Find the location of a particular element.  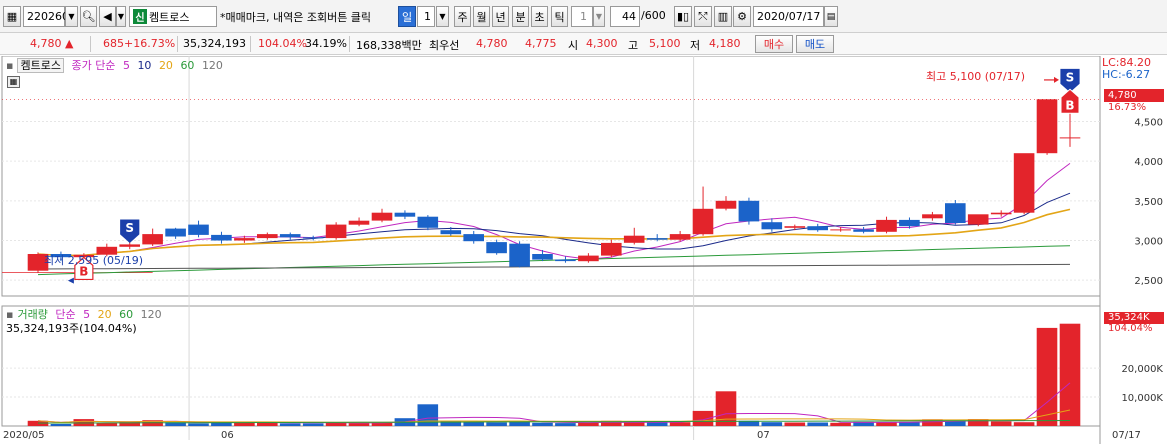

ma-legend-10: 10 is located at coordinates (144, 65).